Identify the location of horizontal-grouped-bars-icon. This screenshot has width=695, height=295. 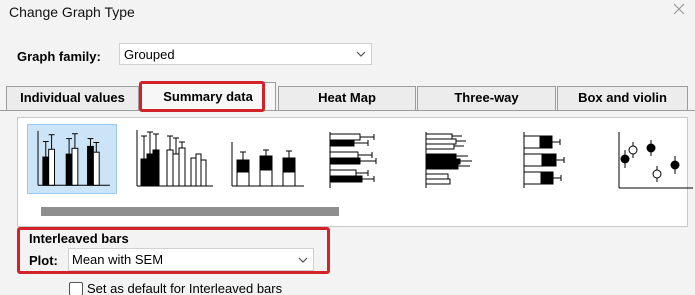
(448, 160).